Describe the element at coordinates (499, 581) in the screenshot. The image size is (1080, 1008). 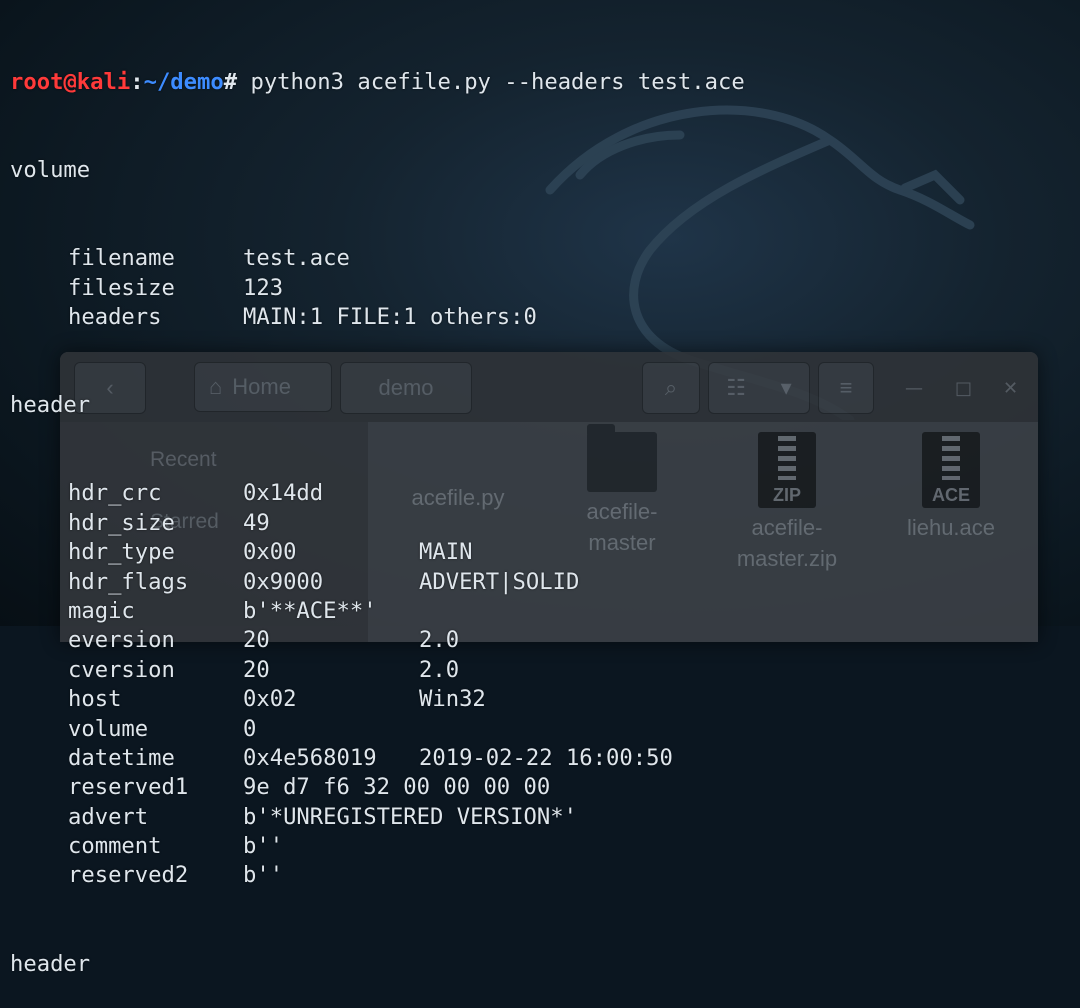
I see `field-decoded: ADVERT|SOLID` at that location.